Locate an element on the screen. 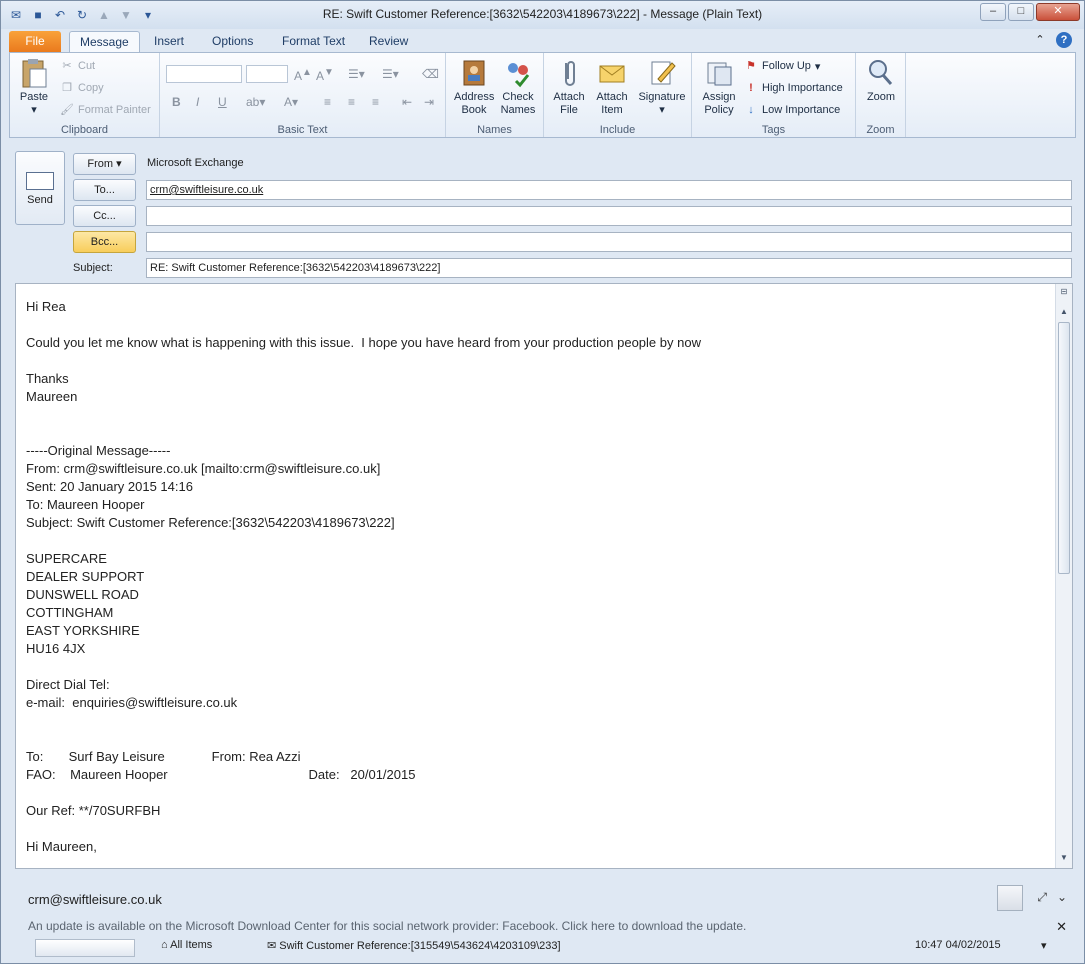  grow-font-icon: A▲ is located at coordinates (303, 75).